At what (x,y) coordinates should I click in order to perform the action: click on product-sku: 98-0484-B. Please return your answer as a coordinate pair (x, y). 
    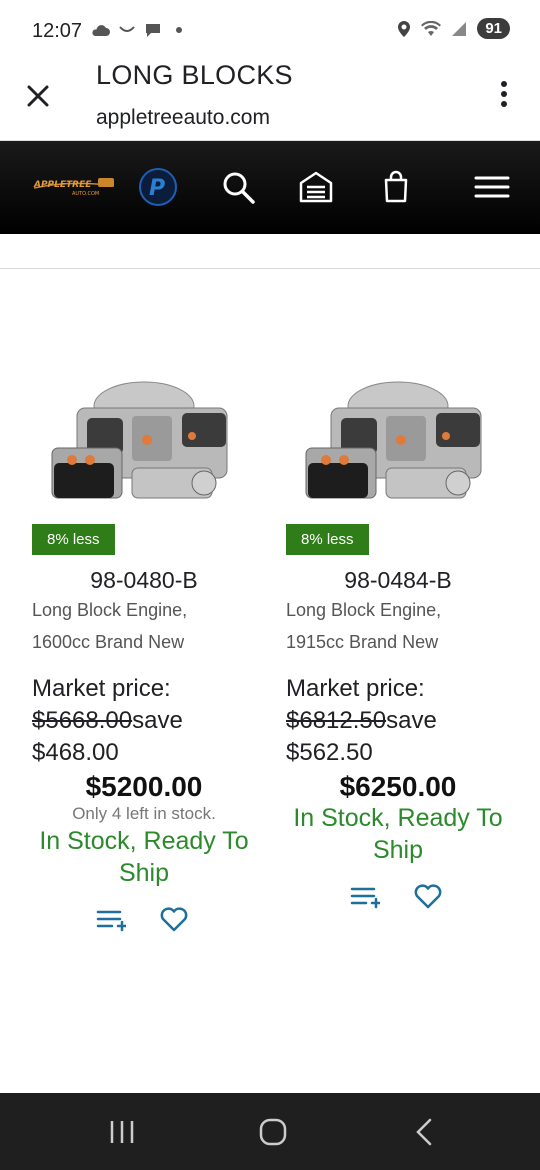
    Looking at the image, I should click on (398, 580).